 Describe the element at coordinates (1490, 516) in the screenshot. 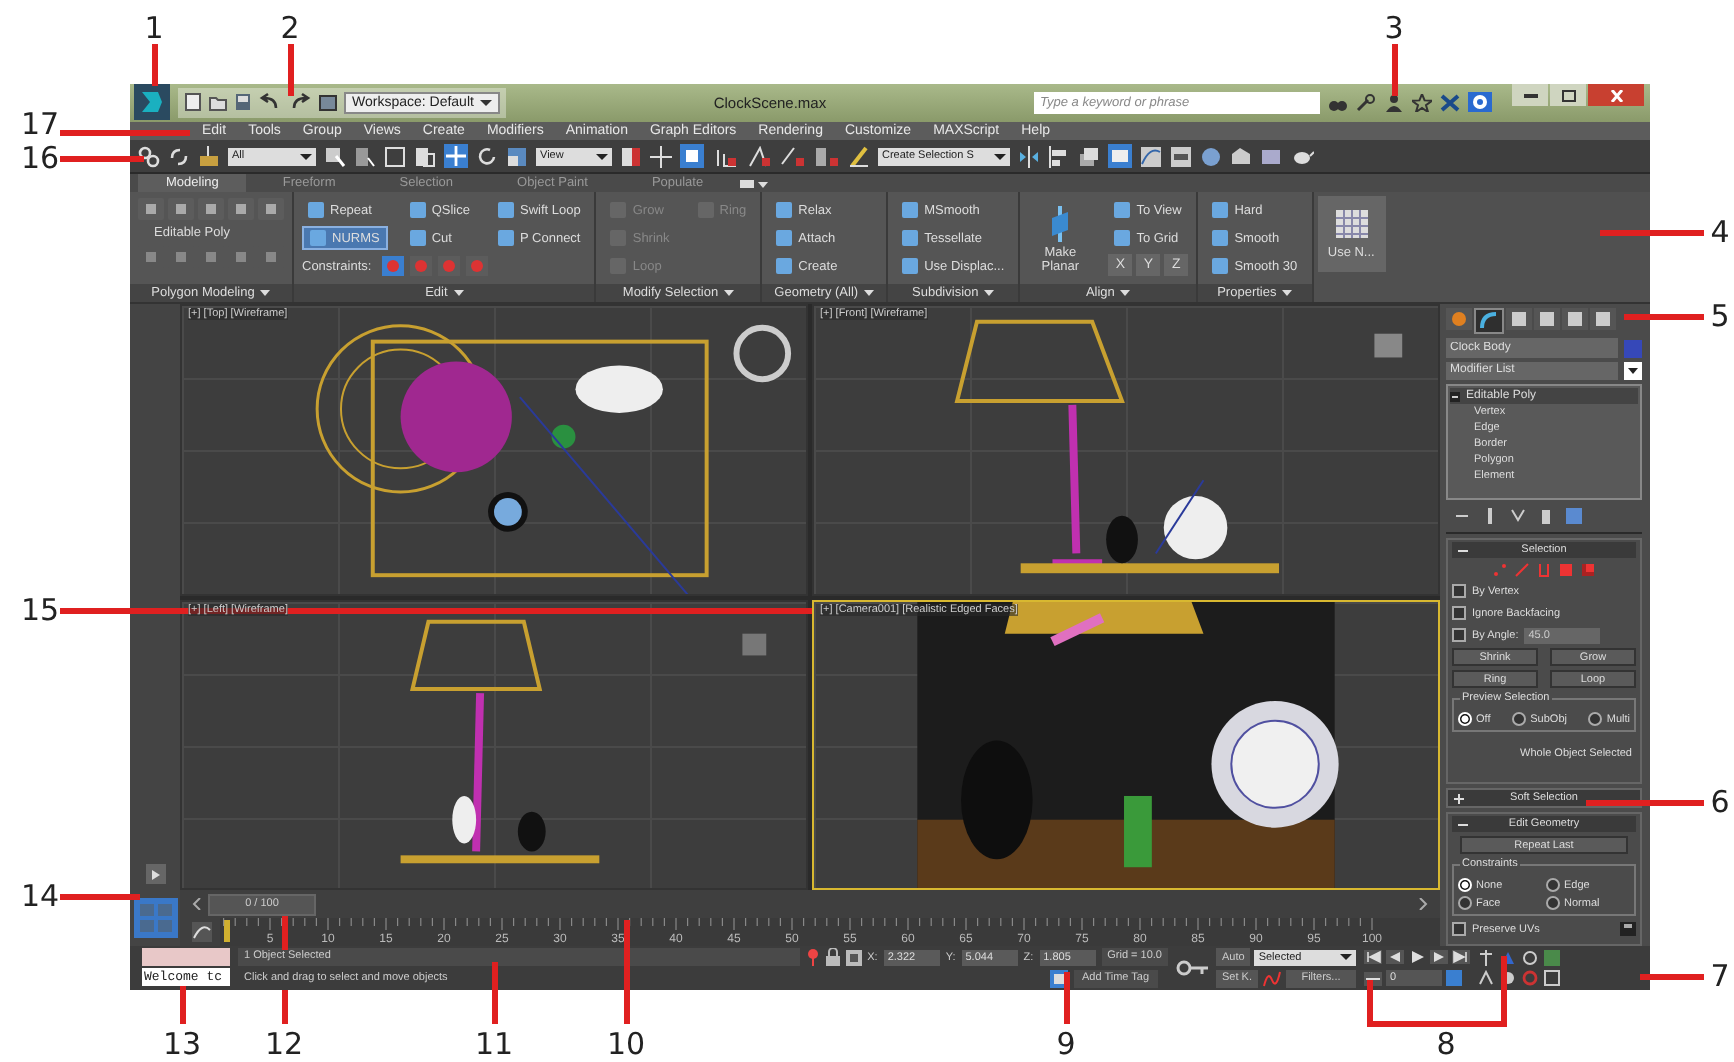

I see `bar-icon` at that location.